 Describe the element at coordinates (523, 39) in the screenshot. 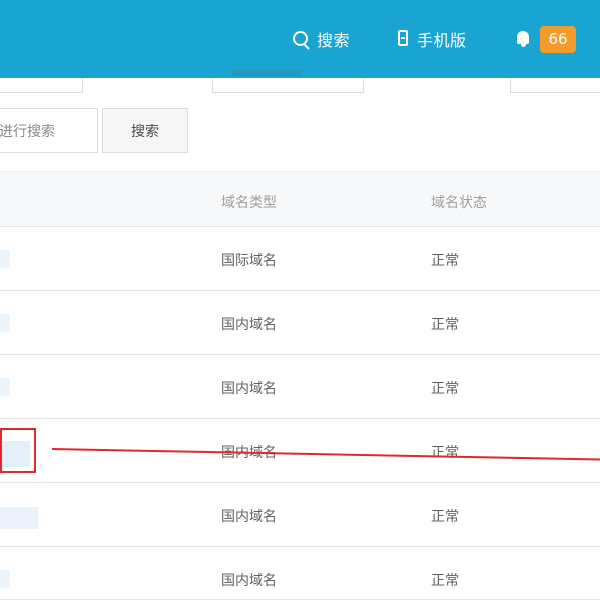

I see `bell-icon` at that location.